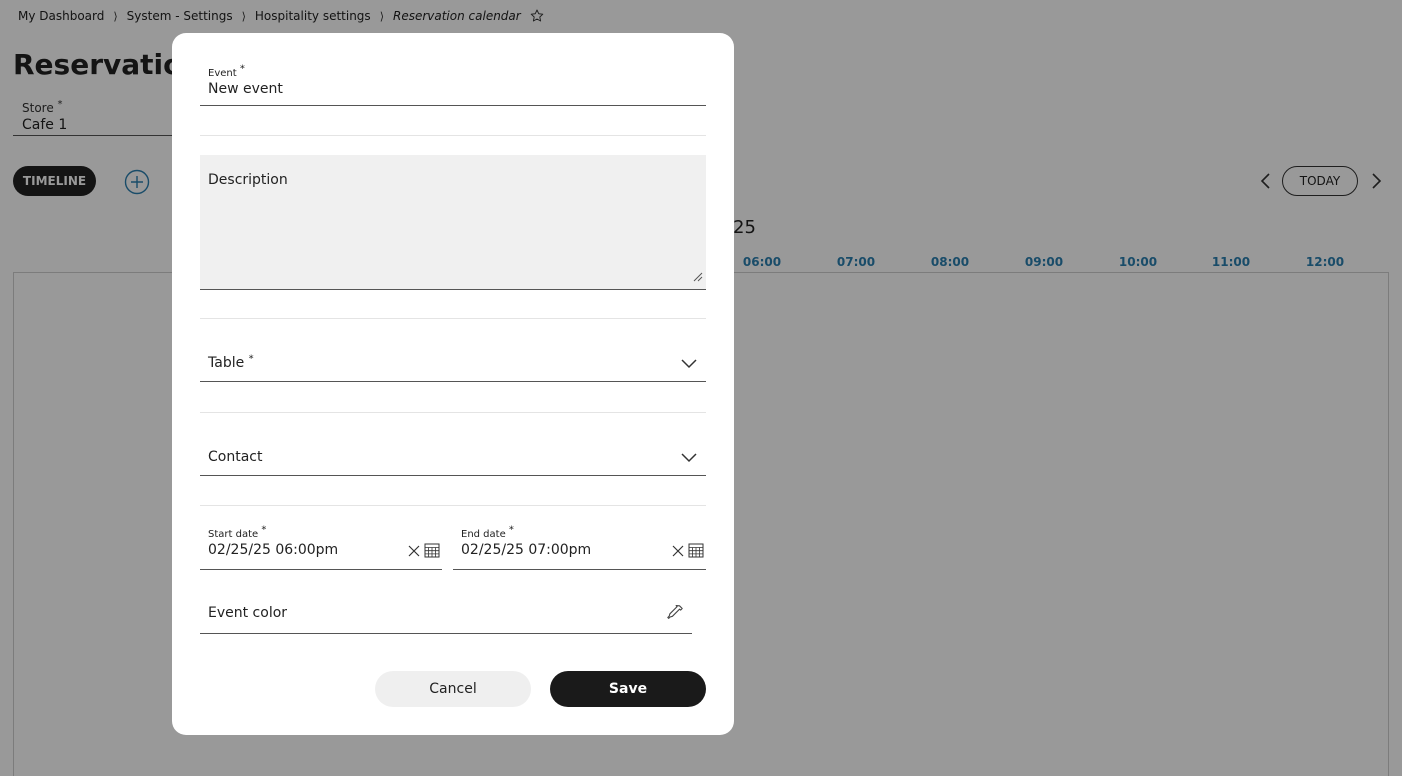 The height and width of the screenshot is (776, 1402). What do you see at coordinates (453, 689) in the screenshot?
I see `cancel-button: Cancel` at bounding box center [453, 689].